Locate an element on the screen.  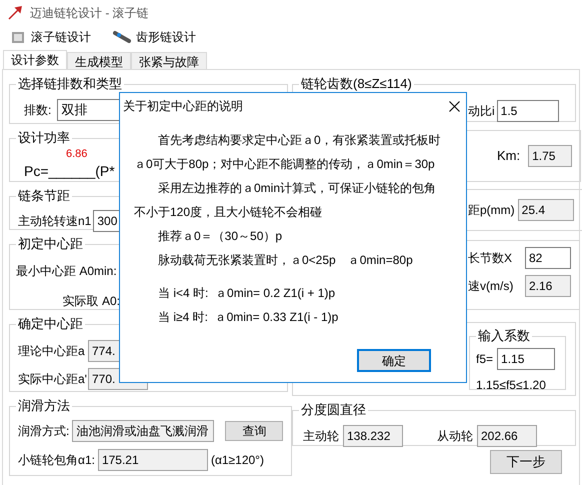
text-field: 25.4 is located at coordinates (546, 210).